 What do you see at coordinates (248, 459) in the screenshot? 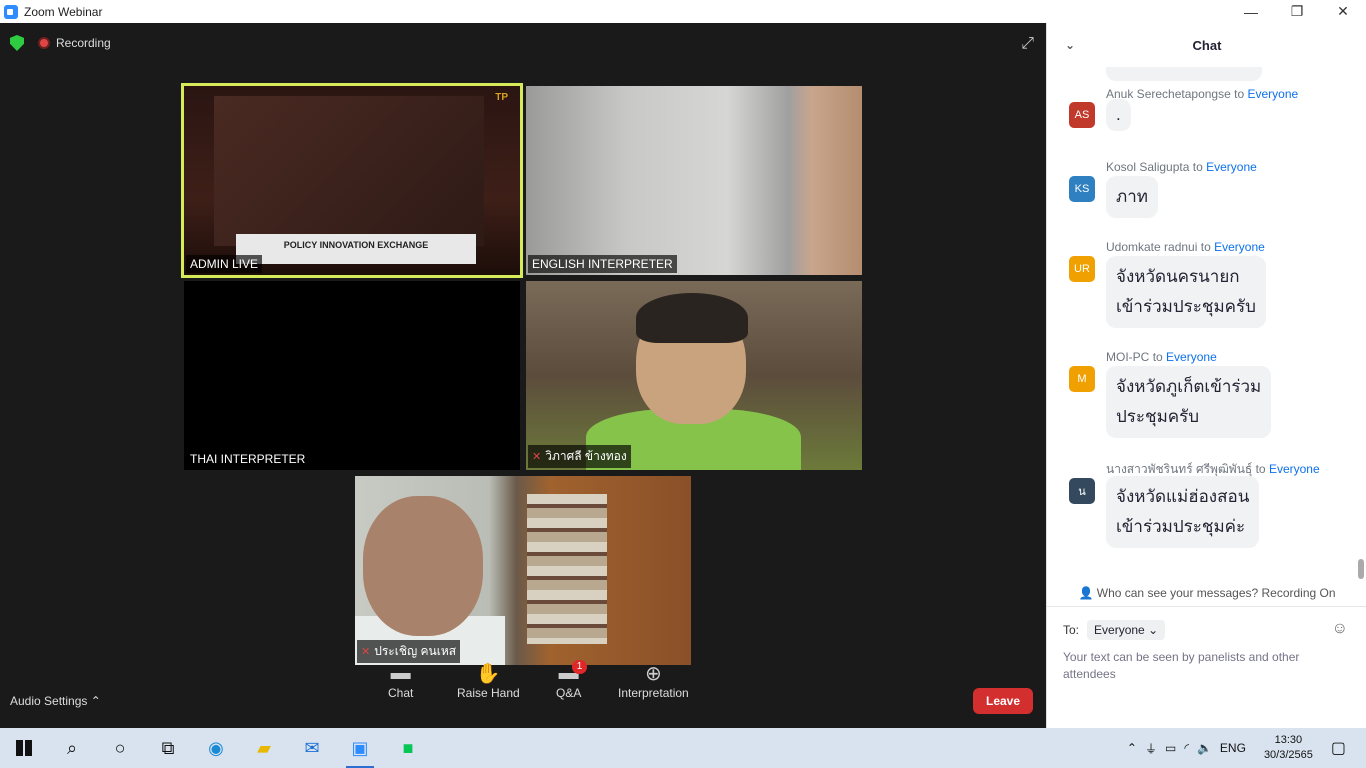
I see `participant-name: THAI INTERPRETER` at bounding box center [248, 459].